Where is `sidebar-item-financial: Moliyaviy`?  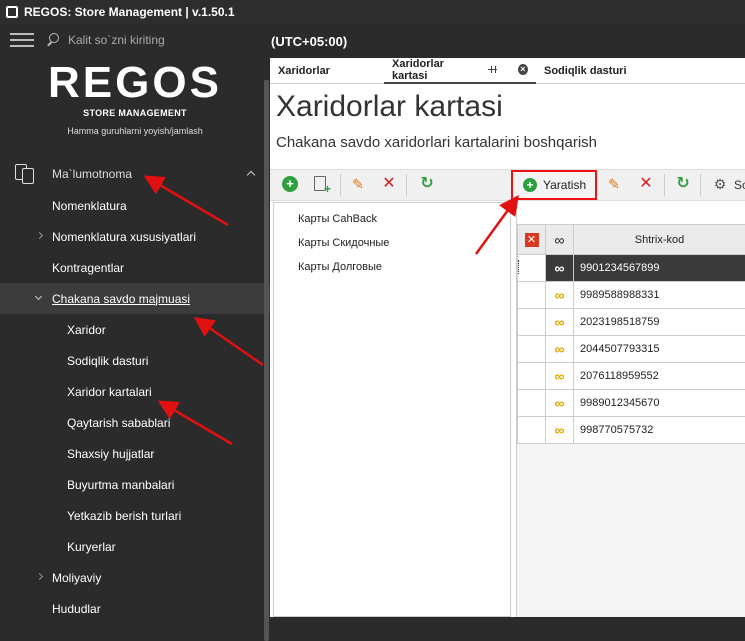 sidebar-item-financial: Moliyaviy is located at coordinates (135, 577).